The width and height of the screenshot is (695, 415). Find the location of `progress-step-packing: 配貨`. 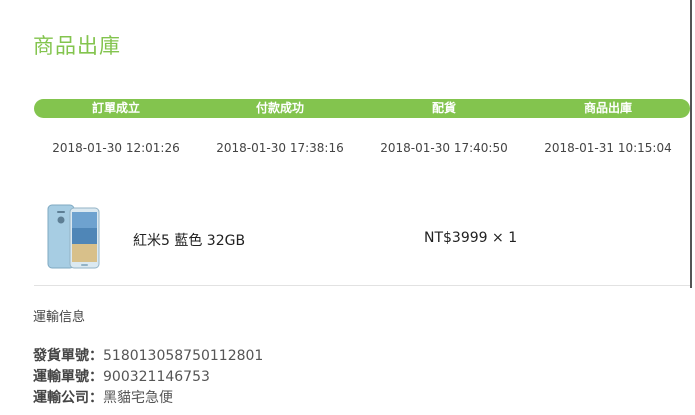

progress-step-packing: 配貨 is located at coordinates (443, 108).